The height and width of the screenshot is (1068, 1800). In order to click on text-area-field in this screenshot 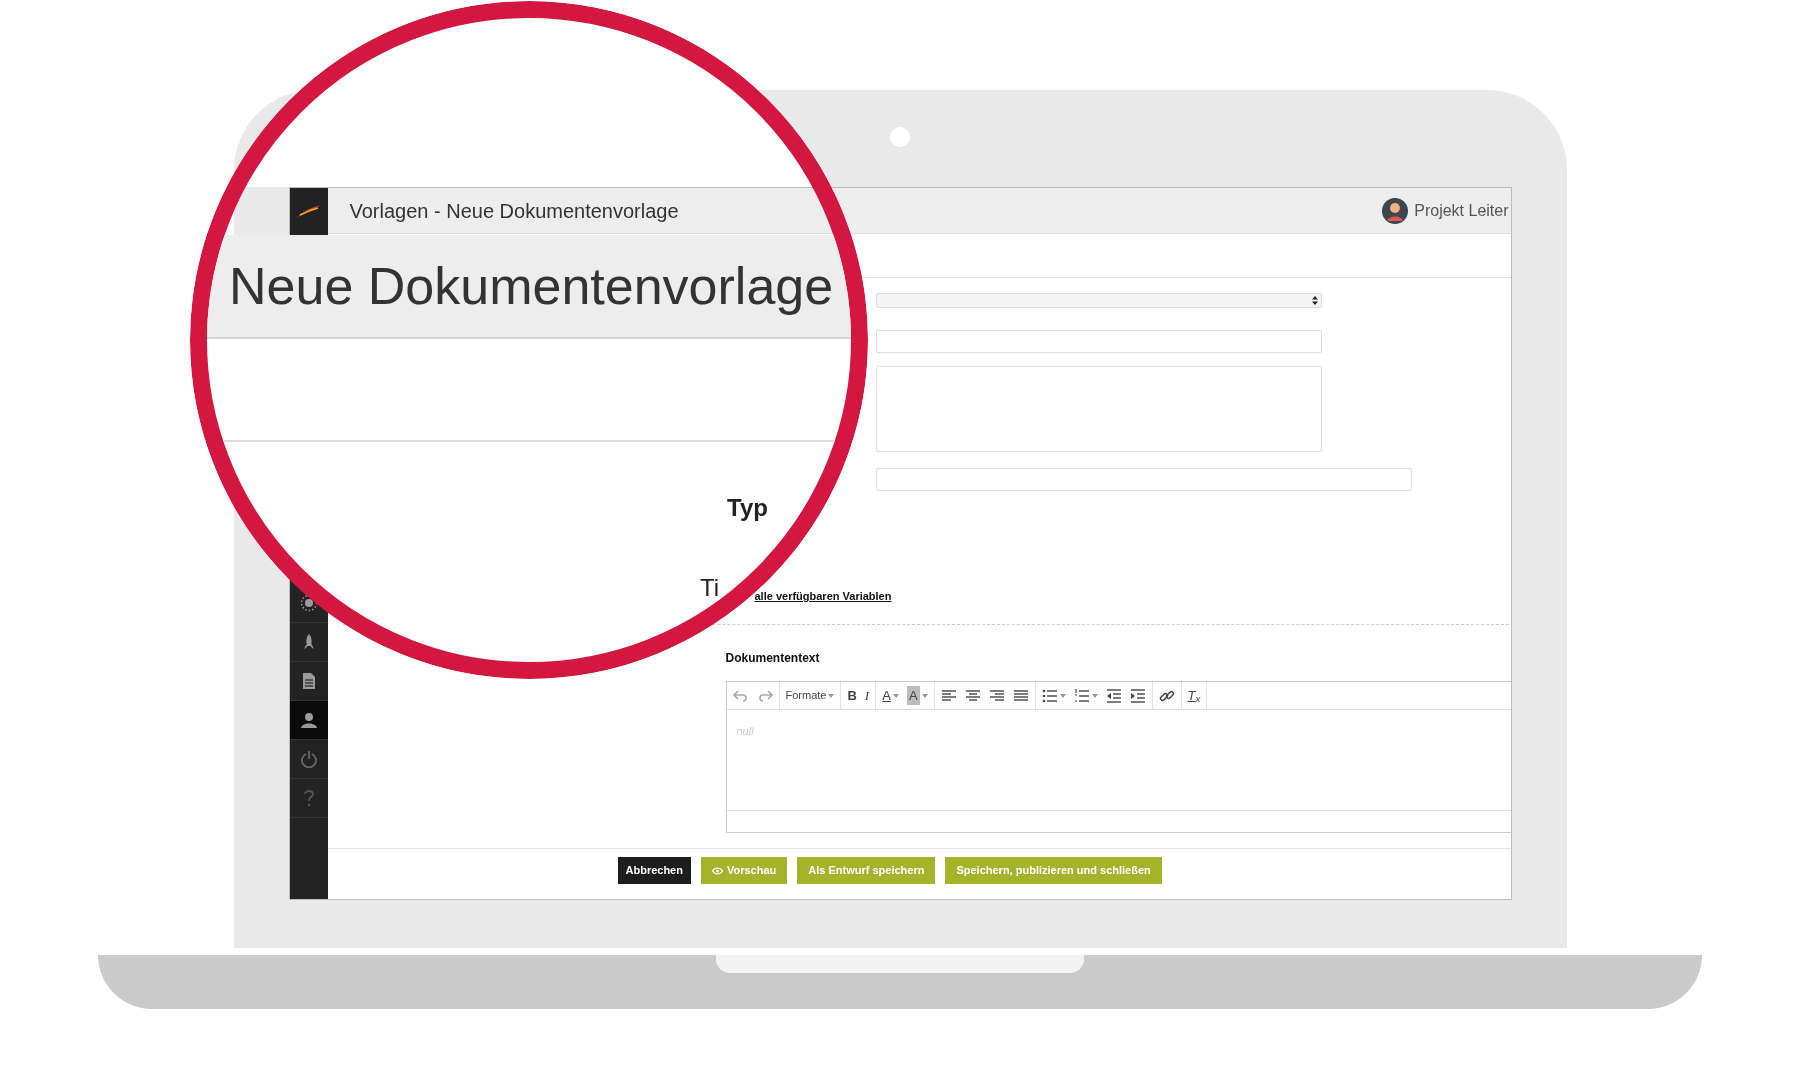, I will do `click(1098, 409)`.